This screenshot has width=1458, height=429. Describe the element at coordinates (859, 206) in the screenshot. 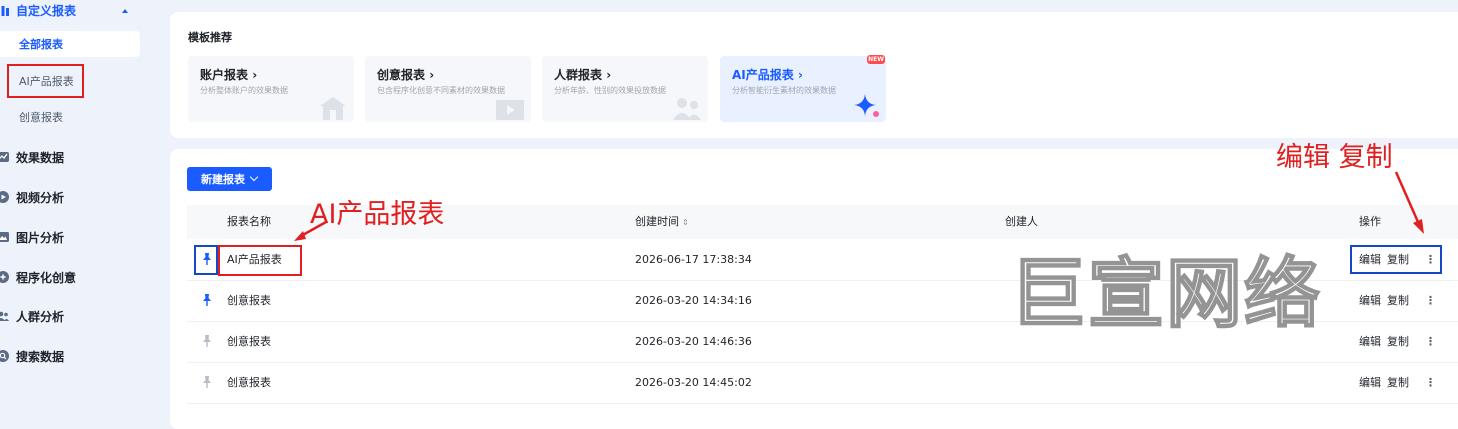

I see `annotation-arrows` at that location.